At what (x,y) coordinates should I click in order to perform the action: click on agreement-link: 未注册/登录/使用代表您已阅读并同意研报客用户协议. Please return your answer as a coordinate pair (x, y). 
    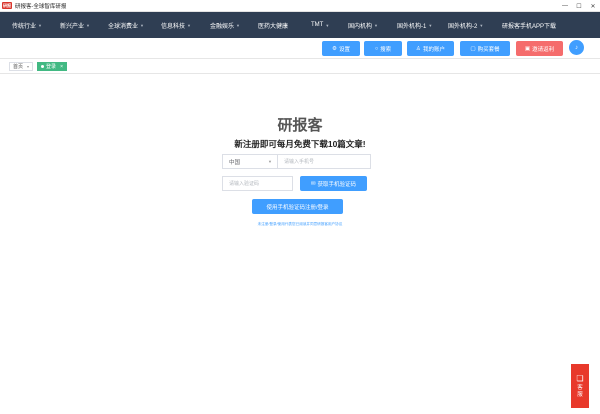
    Looking at the image, I should click on (300, 224).